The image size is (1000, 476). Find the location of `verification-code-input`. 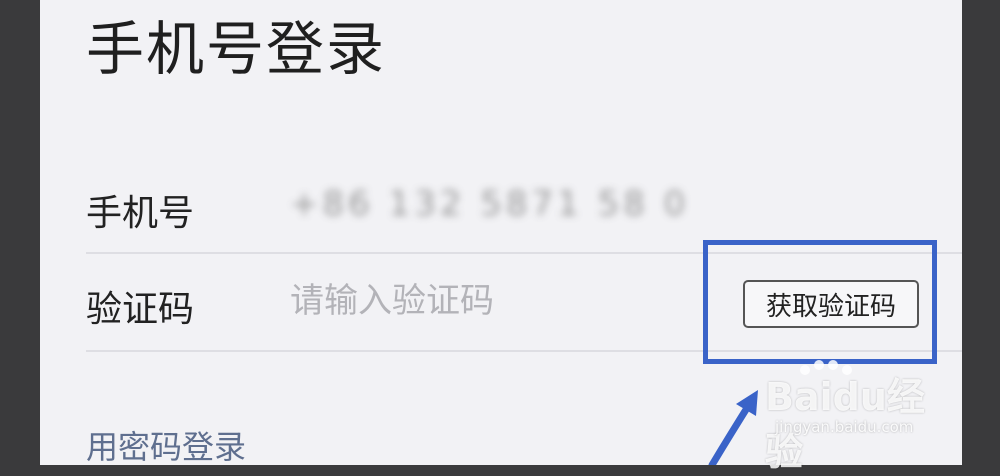

verification-code-input is located at coordinates (455, 301).